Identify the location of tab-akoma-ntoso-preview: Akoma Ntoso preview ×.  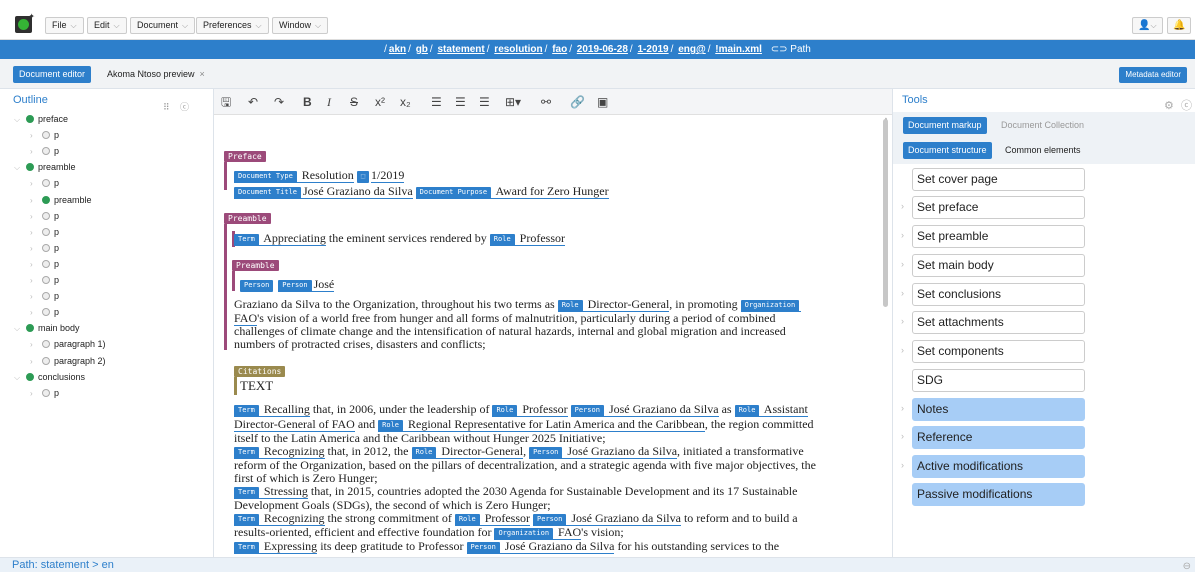
(156, 74).